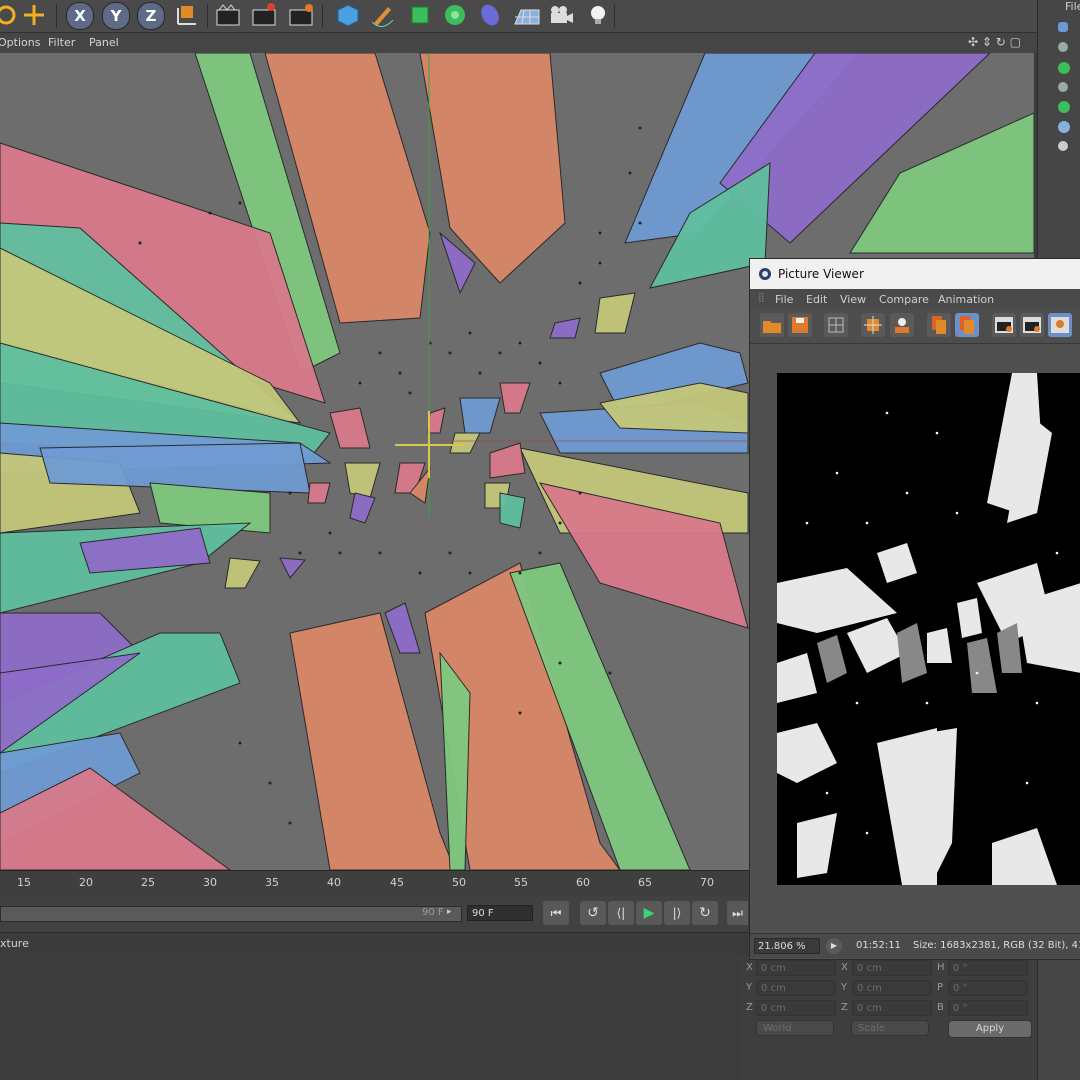 This screenshot has width=1080, height=1080. Describe the element at coordinates (24, 882) in the screenshot. I see `timeline-tick: 15` at that location.